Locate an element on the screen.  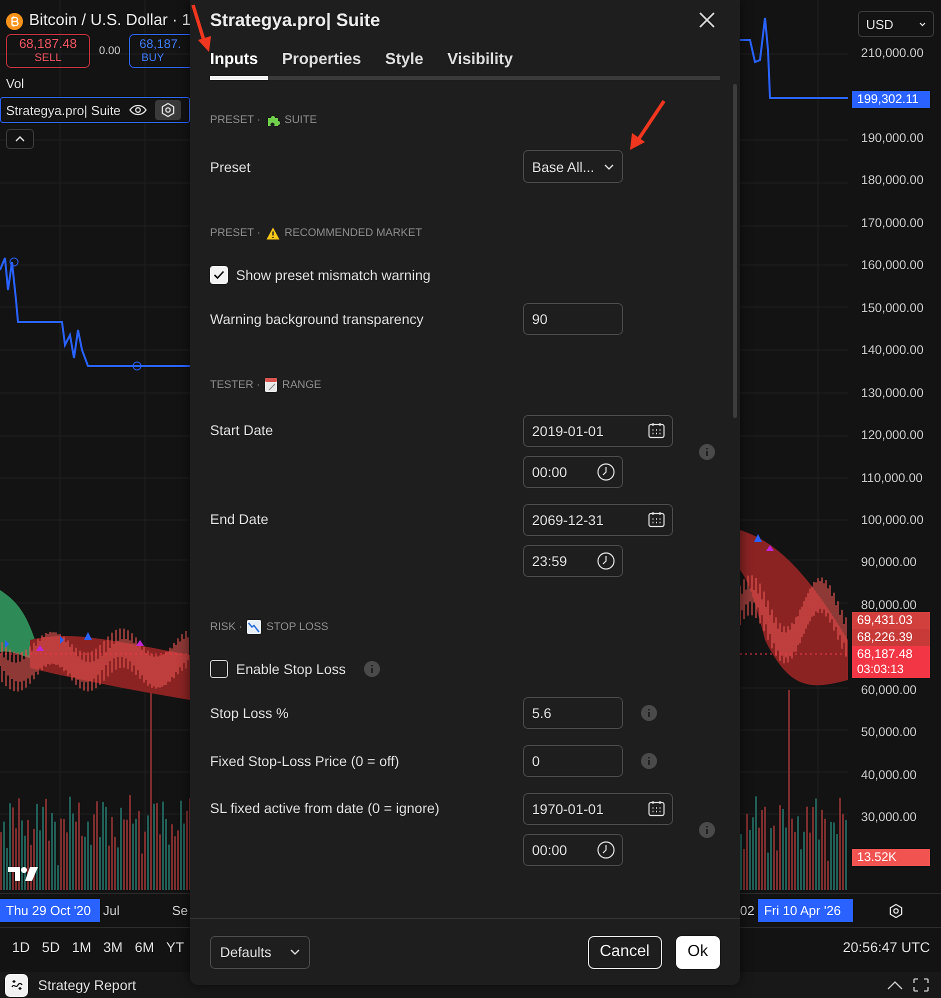
field-label: Start Date is located at coordinates (242, 429).